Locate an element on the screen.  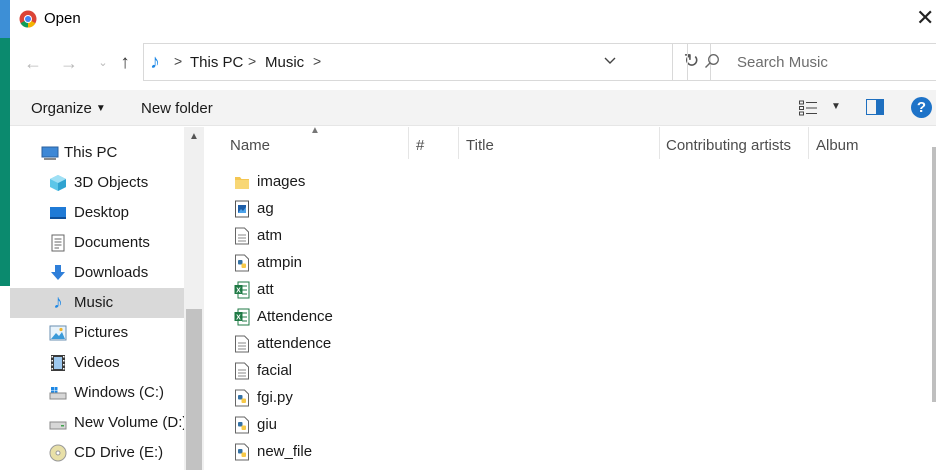
file-row: atm is located at coordinates (384, 236).